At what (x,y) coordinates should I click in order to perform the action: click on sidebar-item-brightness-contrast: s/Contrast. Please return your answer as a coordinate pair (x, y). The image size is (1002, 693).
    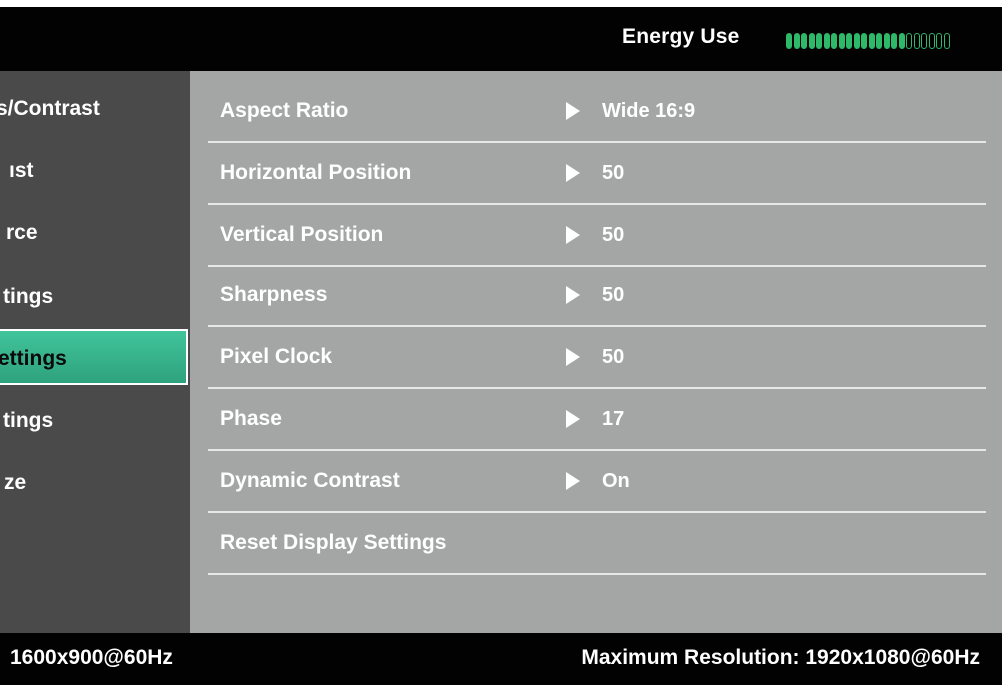
    Looking at the image, I should click on (95, 109).